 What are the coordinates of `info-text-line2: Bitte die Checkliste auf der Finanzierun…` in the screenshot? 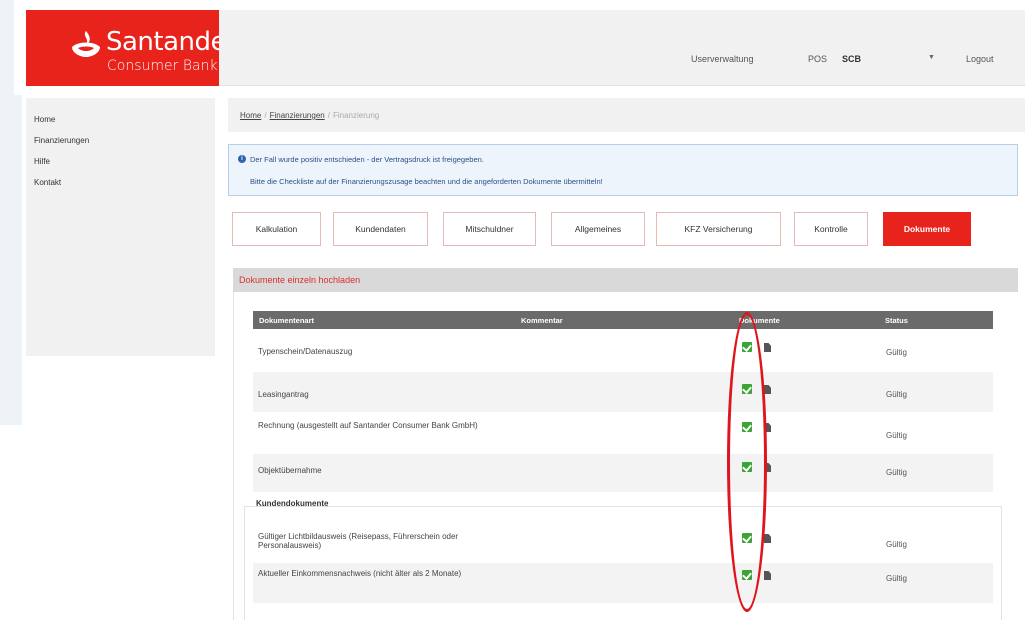 It's located at (426, 181).